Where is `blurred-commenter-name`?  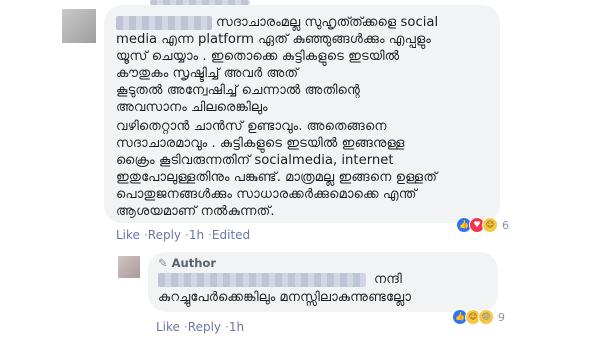
blurred-commenter-name is located at coordinates (164, 23).